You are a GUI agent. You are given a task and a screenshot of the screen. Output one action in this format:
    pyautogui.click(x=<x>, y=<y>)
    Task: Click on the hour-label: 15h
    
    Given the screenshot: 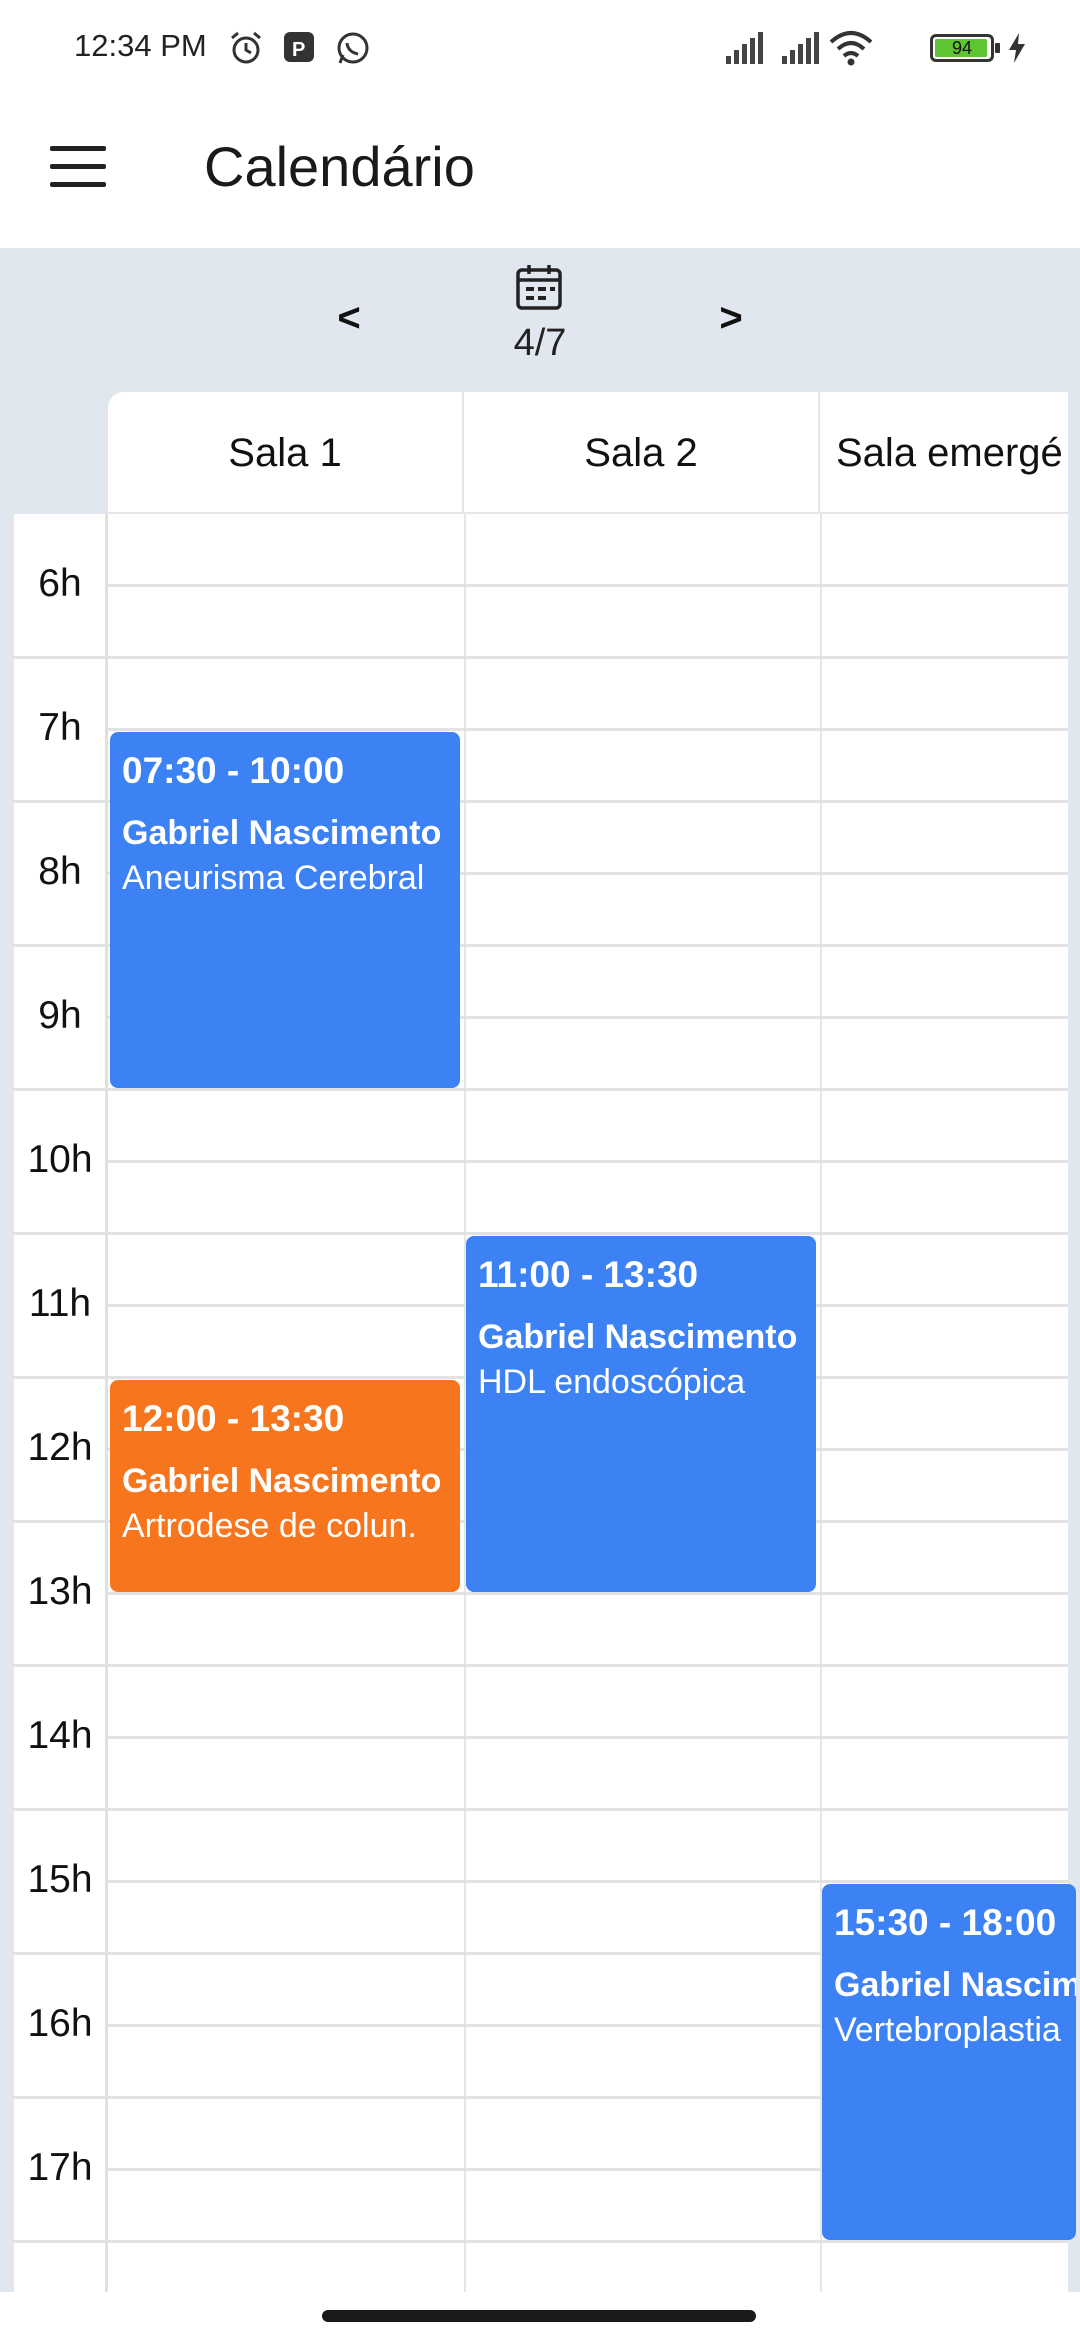 What is the action you would take?
    pyautogui.click(x=60, y=1879)
    